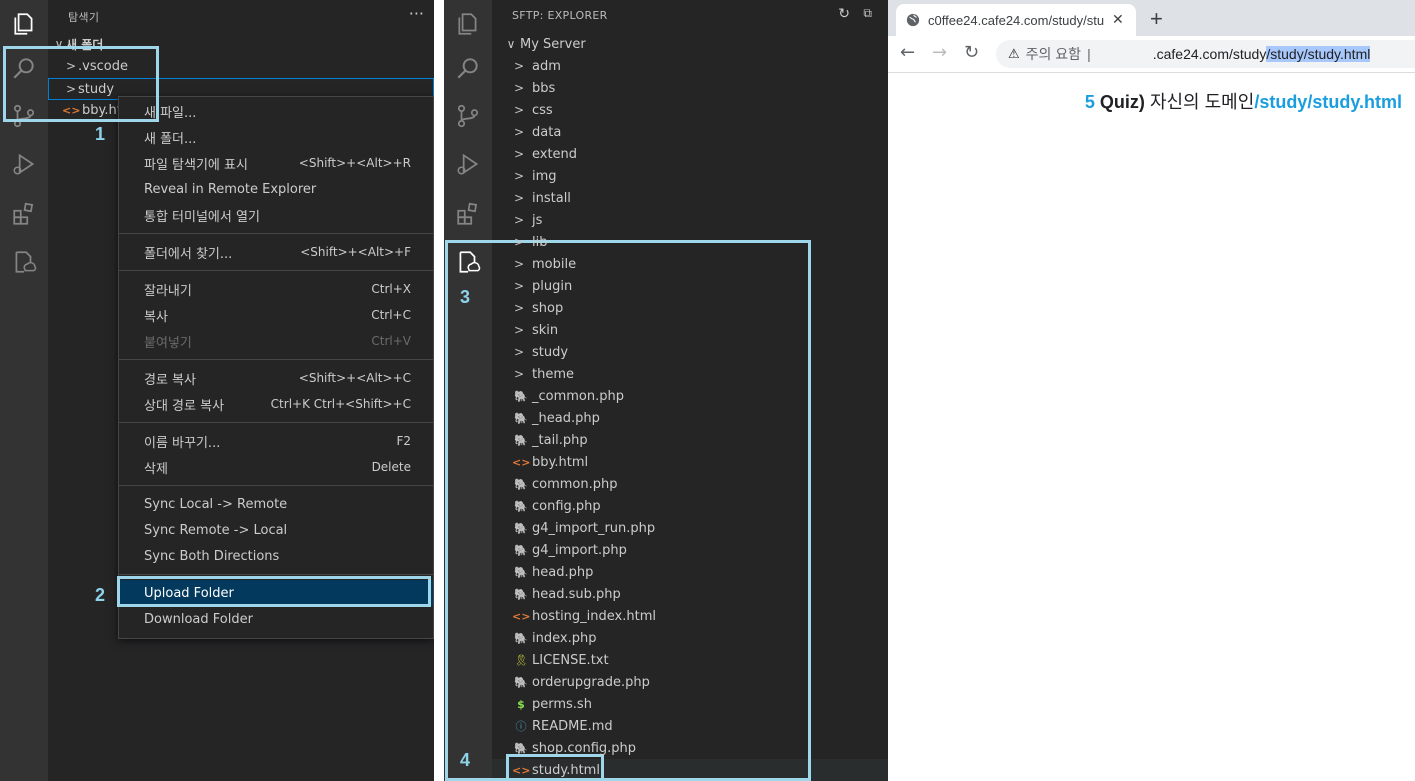  Describe the element at coordinates (700, 352) in the screenshot. I see `tree-folder-study: > study` at that location.